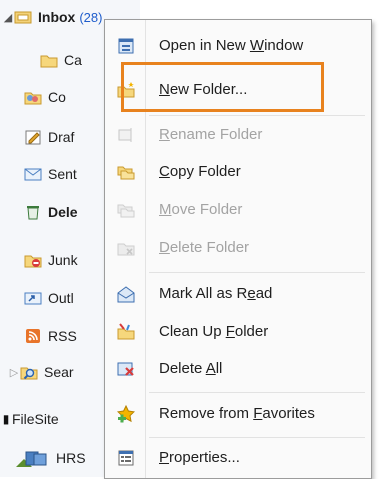  Describe the element at coordinates (238, 46) in the screenshot. I see `menu-item-open-in-new-window: Open in New Window` at that location.